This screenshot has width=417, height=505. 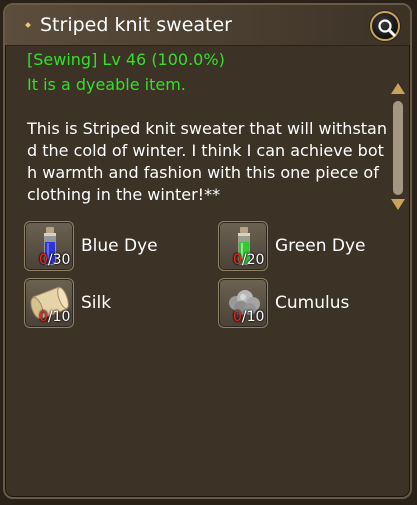 I want to click on scroll-down-arrow-icon, so click(x=398, y=204).